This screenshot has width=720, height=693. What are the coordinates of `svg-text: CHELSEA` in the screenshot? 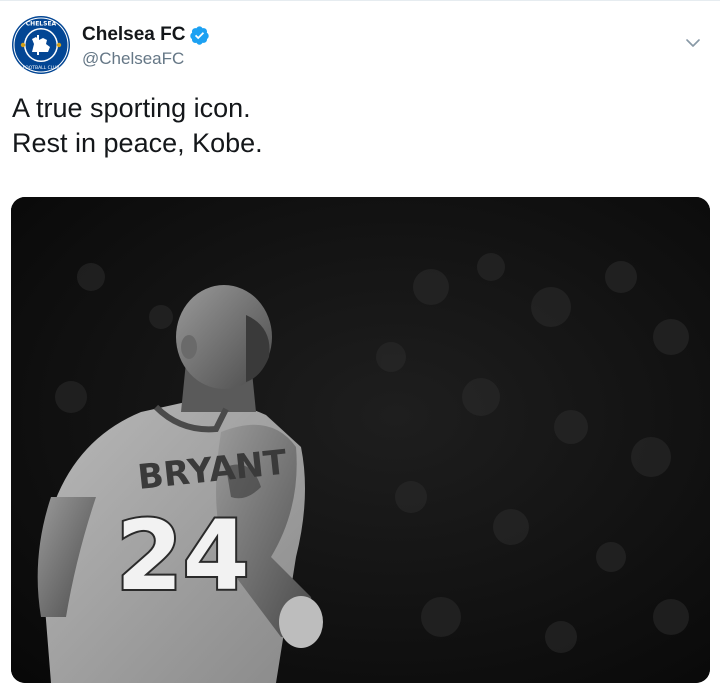 It's located at (41, 24).